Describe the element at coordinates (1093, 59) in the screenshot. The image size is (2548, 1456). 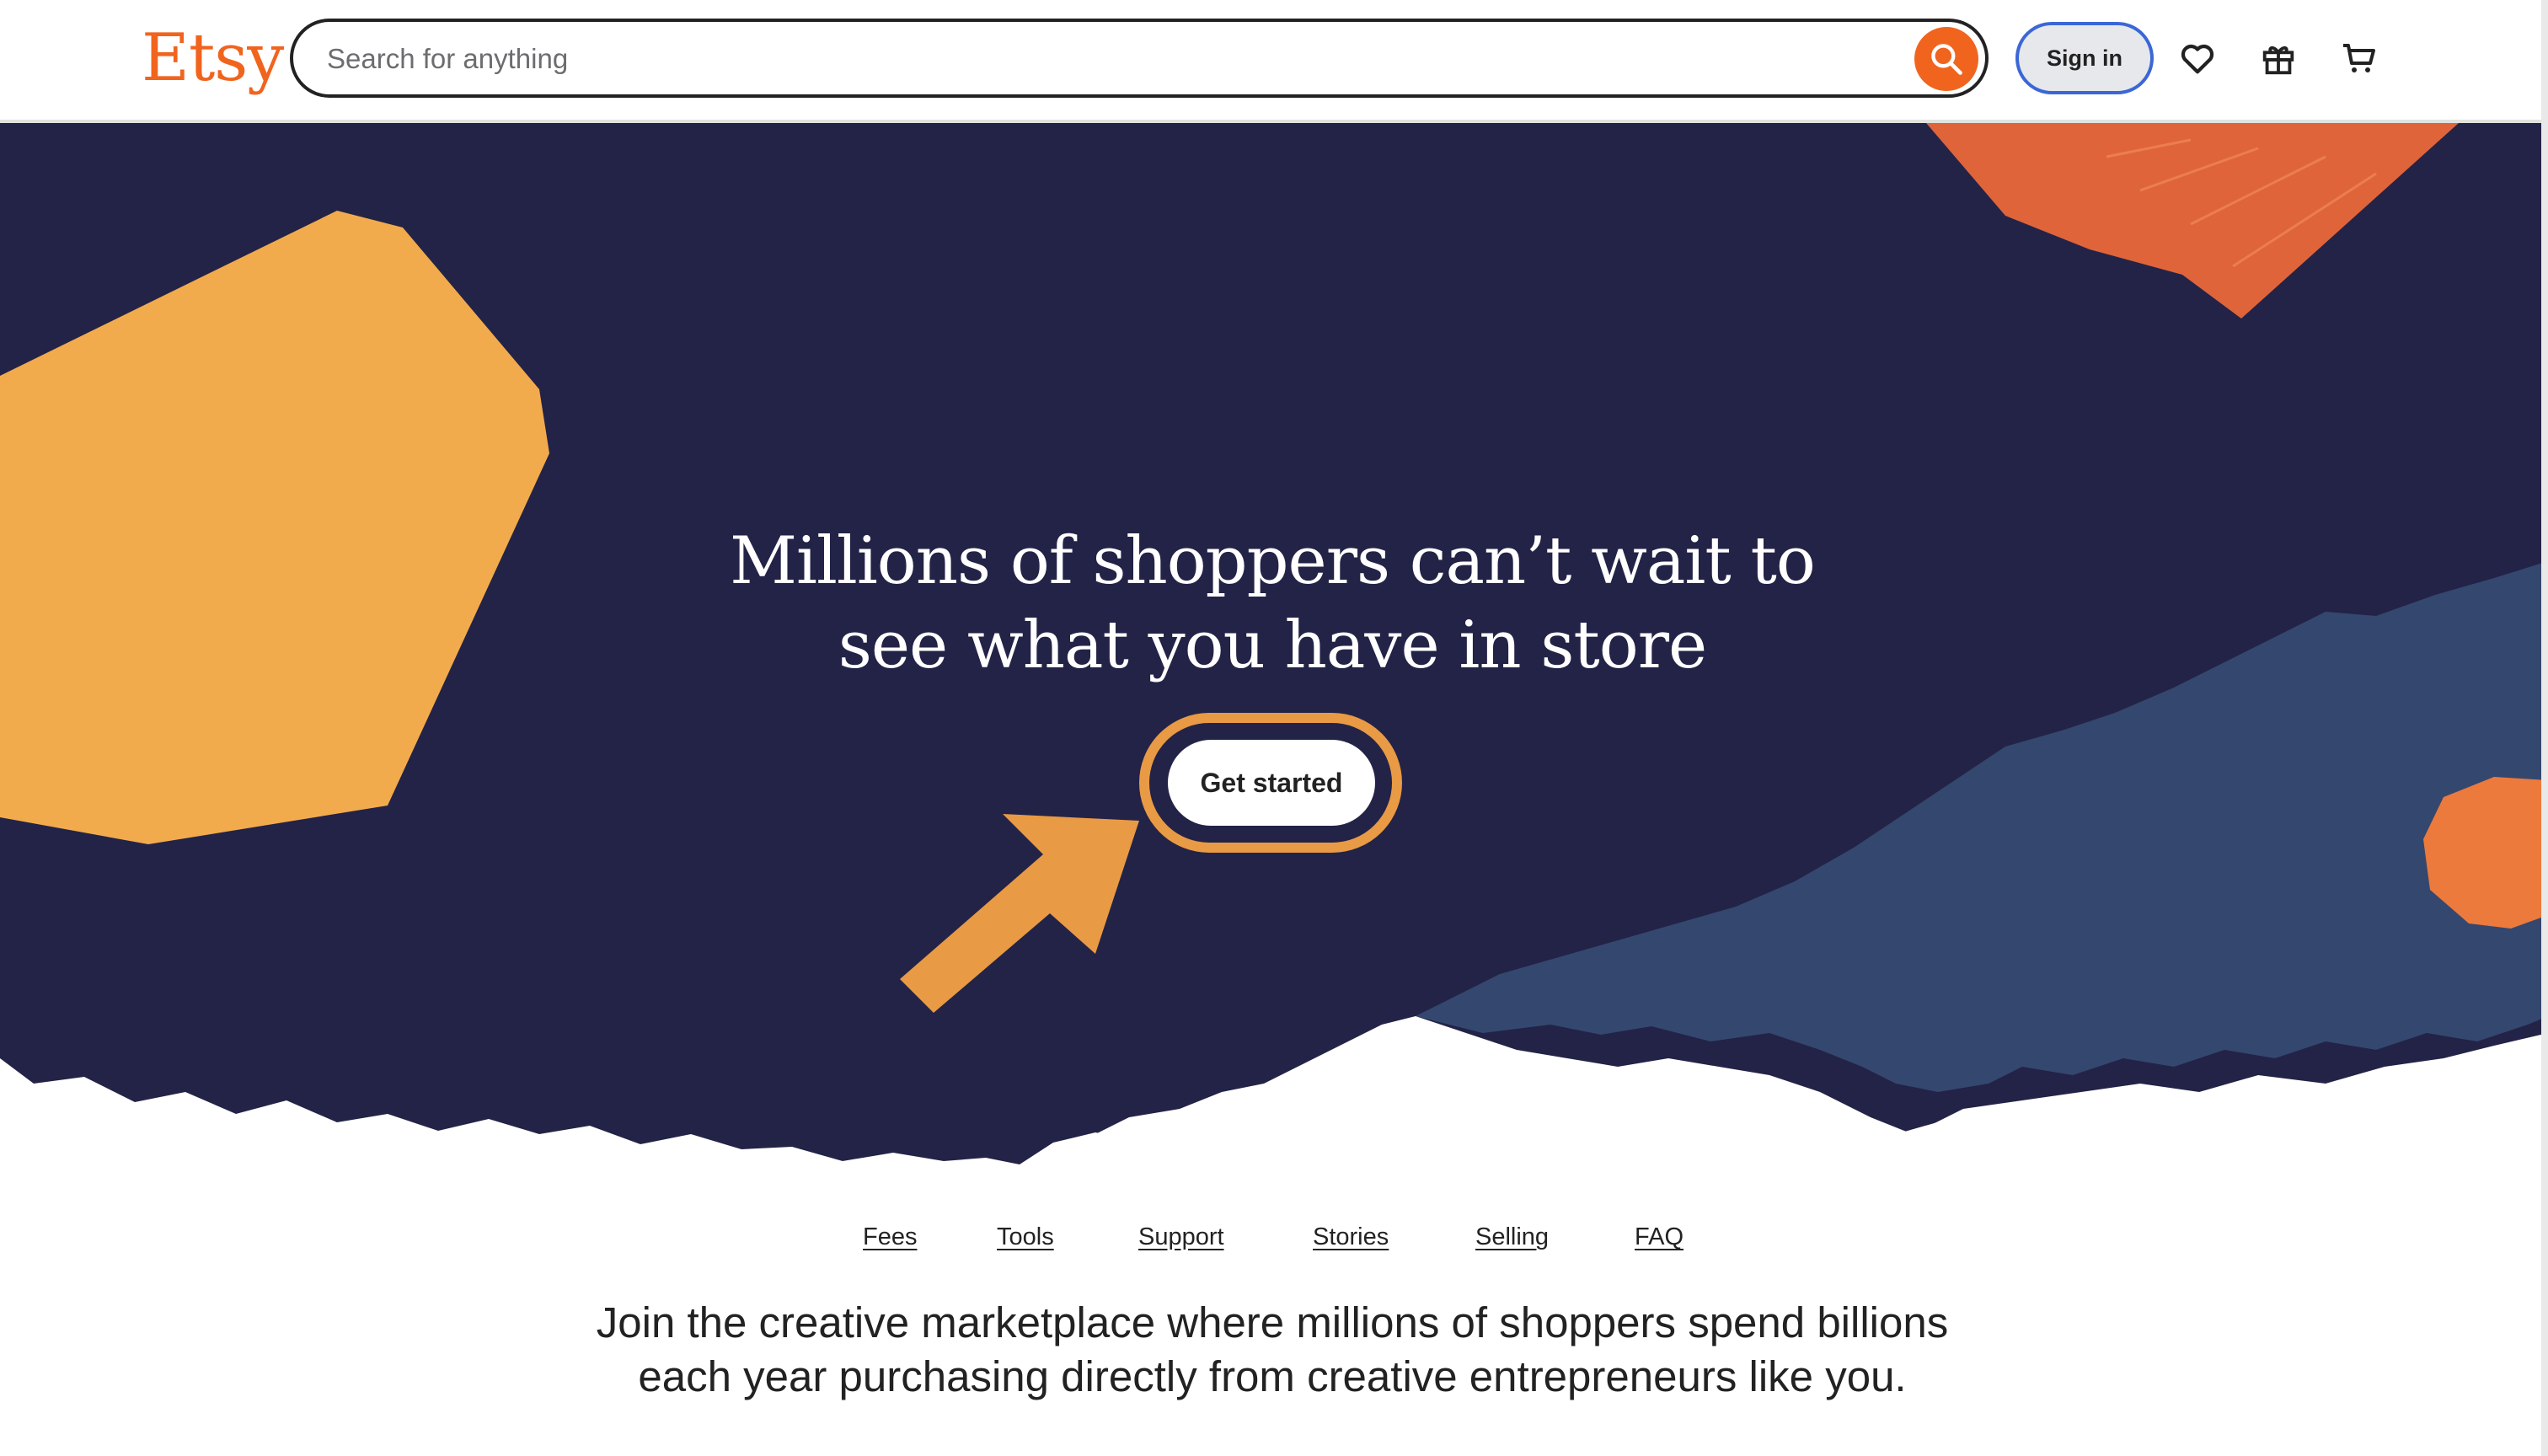
I see `search-input` at that location.